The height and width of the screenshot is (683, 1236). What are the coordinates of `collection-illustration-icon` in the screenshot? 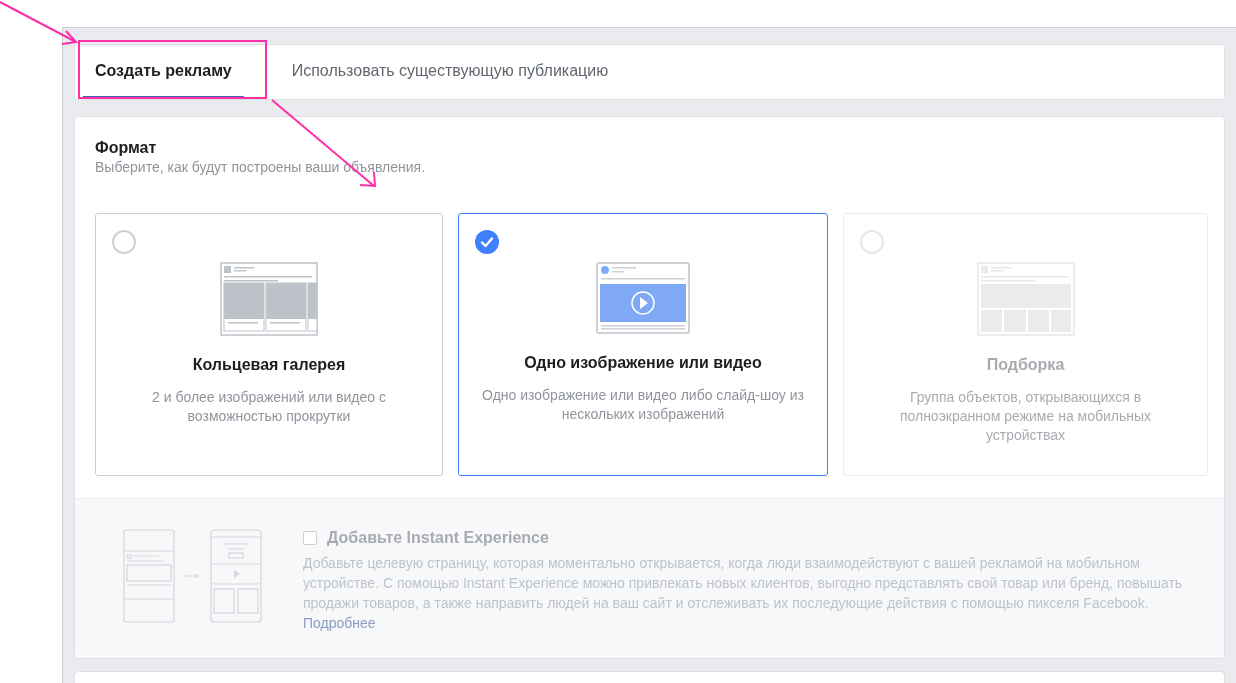 It's located at (1025, 299).